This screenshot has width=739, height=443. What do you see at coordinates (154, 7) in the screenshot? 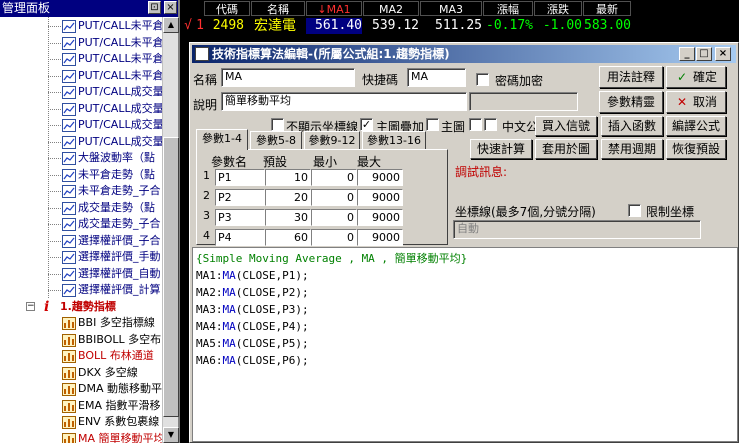
I see `pin-icon: ⊡` at bounding box center [154, 7].